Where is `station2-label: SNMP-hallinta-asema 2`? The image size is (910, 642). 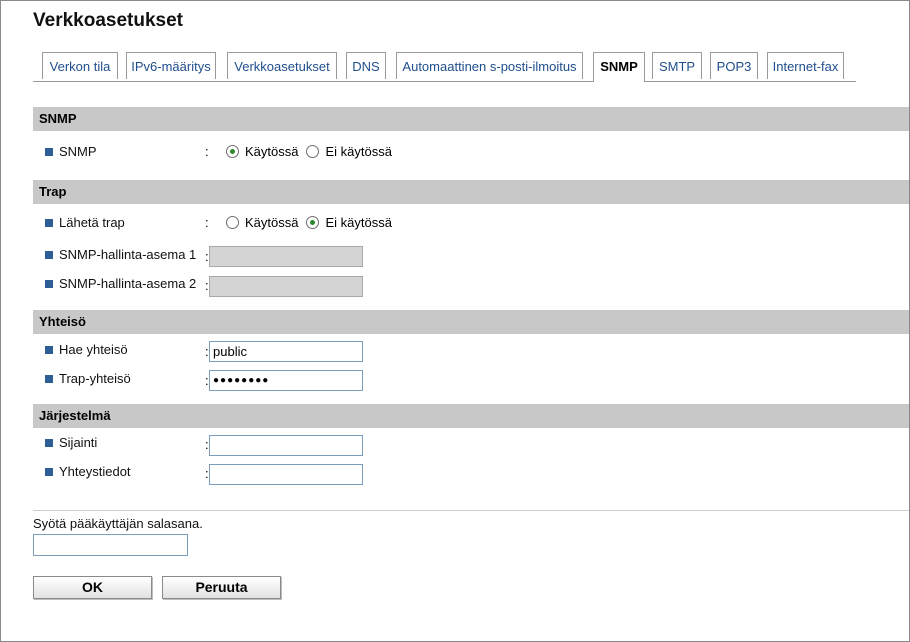
station2-label: SNMP-hallinta-asema 2 is located at coordinates (128, 283).